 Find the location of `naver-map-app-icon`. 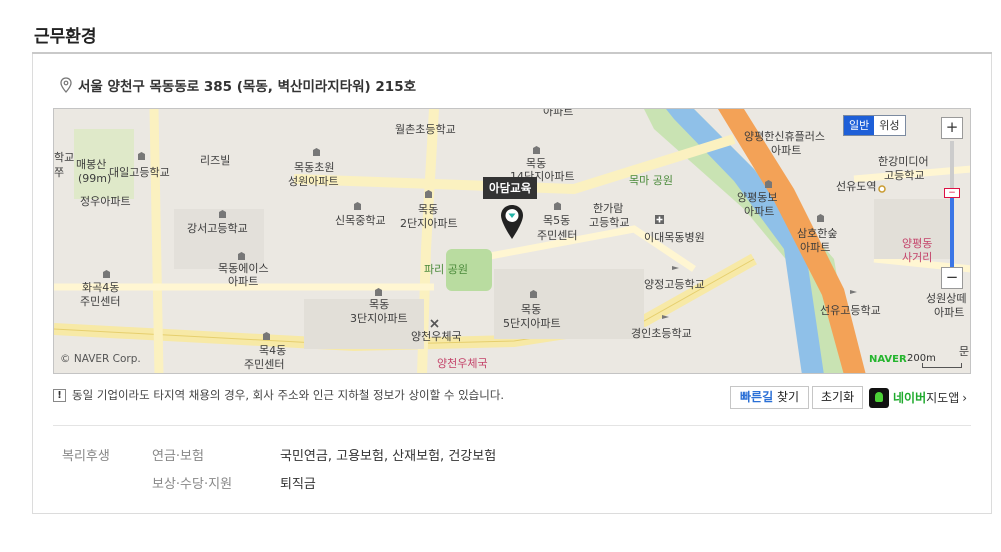

naver-map-app-icon is located at coordinates (879, 397).